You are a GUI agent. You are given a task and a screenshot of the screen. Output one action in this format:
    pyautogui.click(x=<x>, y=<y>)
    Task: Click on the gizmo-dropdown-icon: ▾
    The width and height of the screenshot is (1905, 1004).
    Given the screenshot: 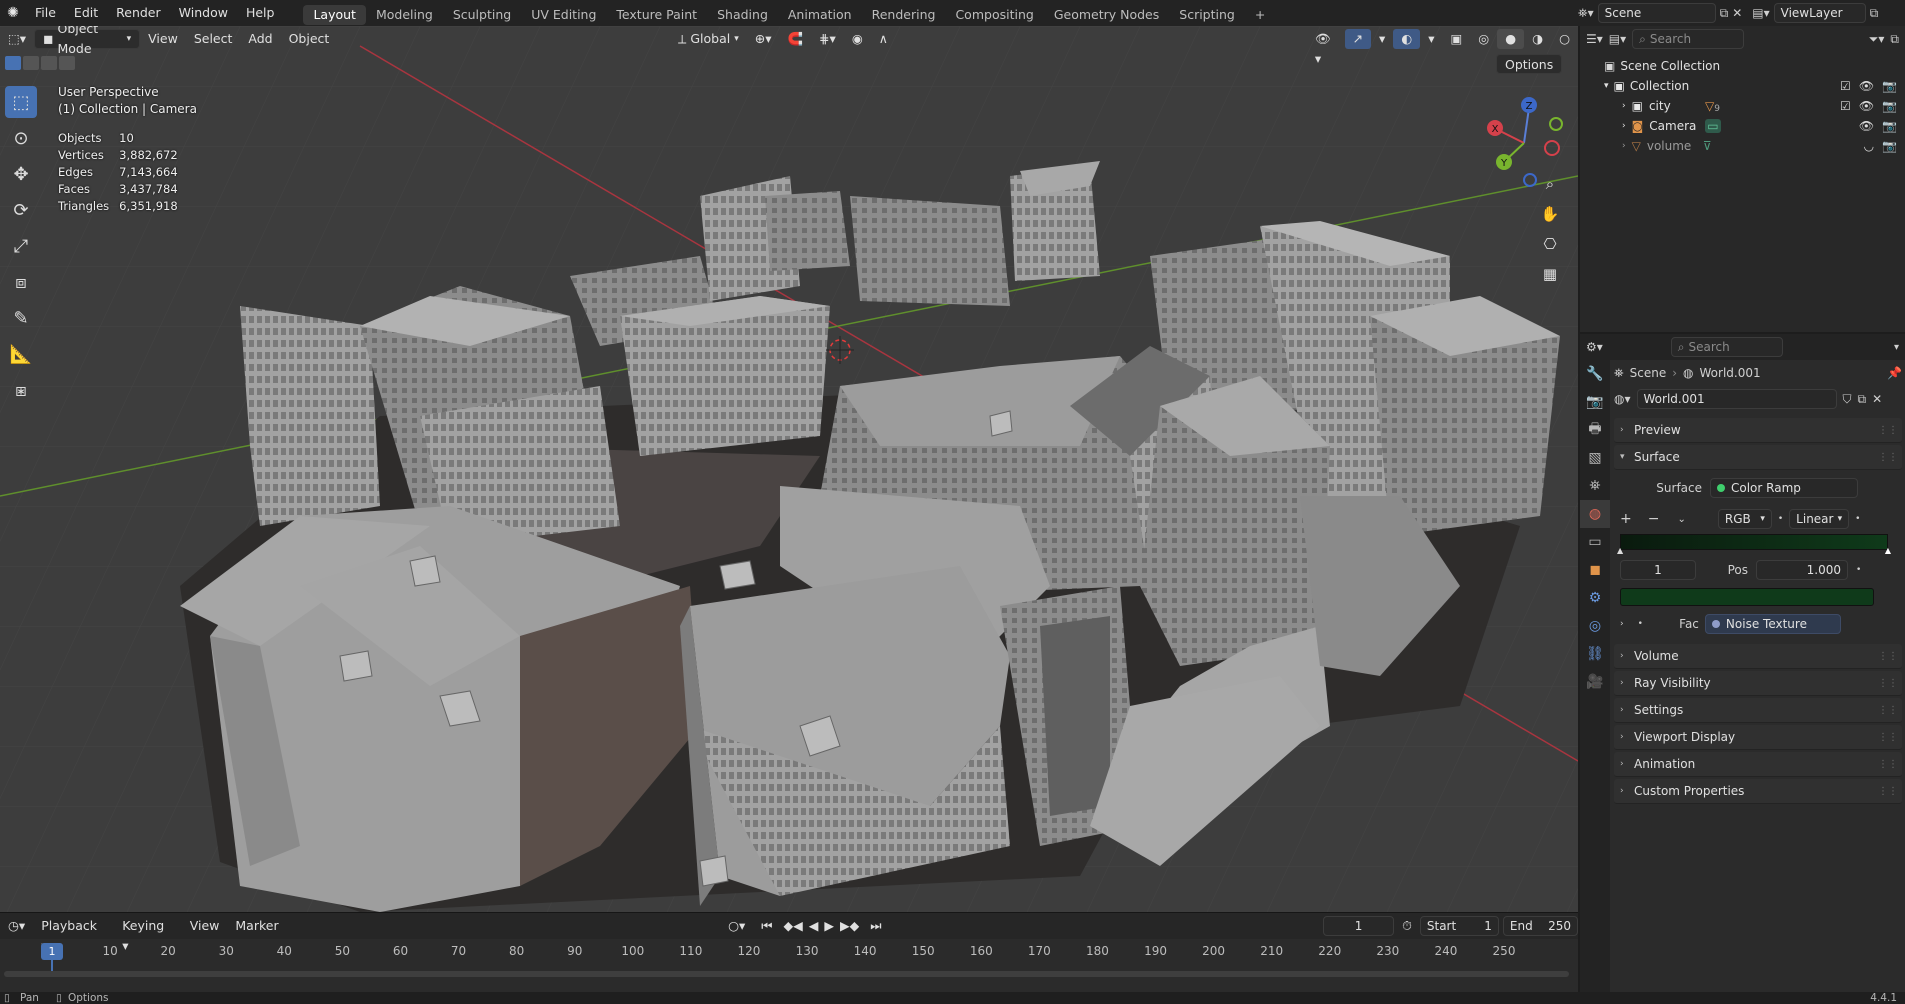 What is the action you would take?
    pyautogui.click(x=1382, y=39)
    